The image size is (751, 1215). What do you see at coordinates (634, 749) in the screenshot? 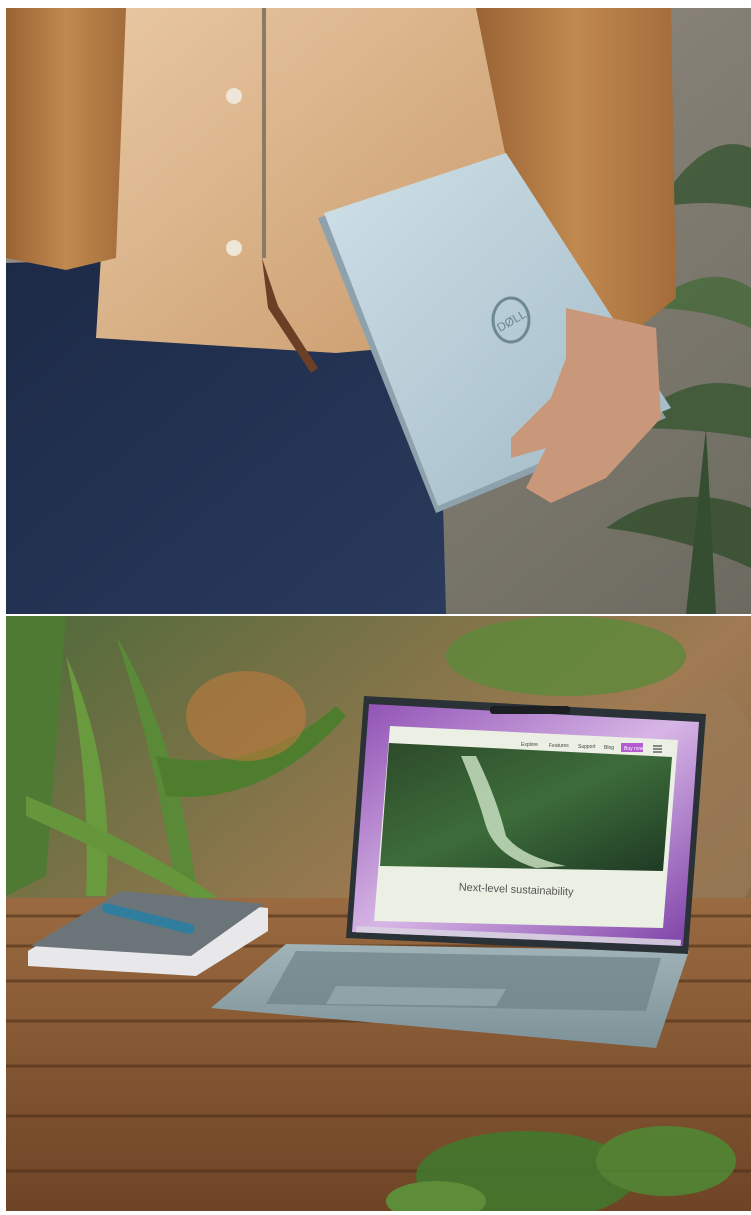
I see `screen-buy-button-label: Buy now` at bounding box center [634, 749].